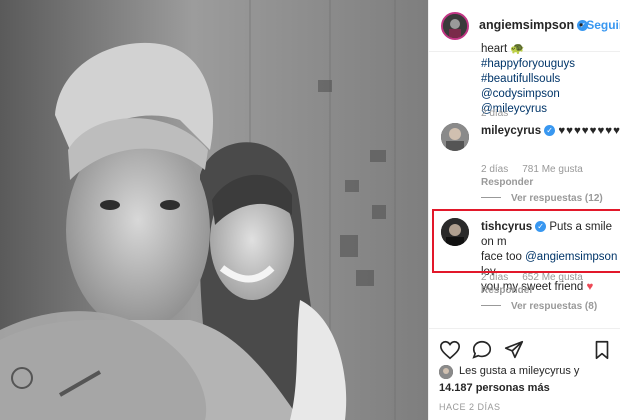  Describe the element at coordinates (550, 64) in the screenshot. I see `hashtag-link: #happyforyouguys` at that location.